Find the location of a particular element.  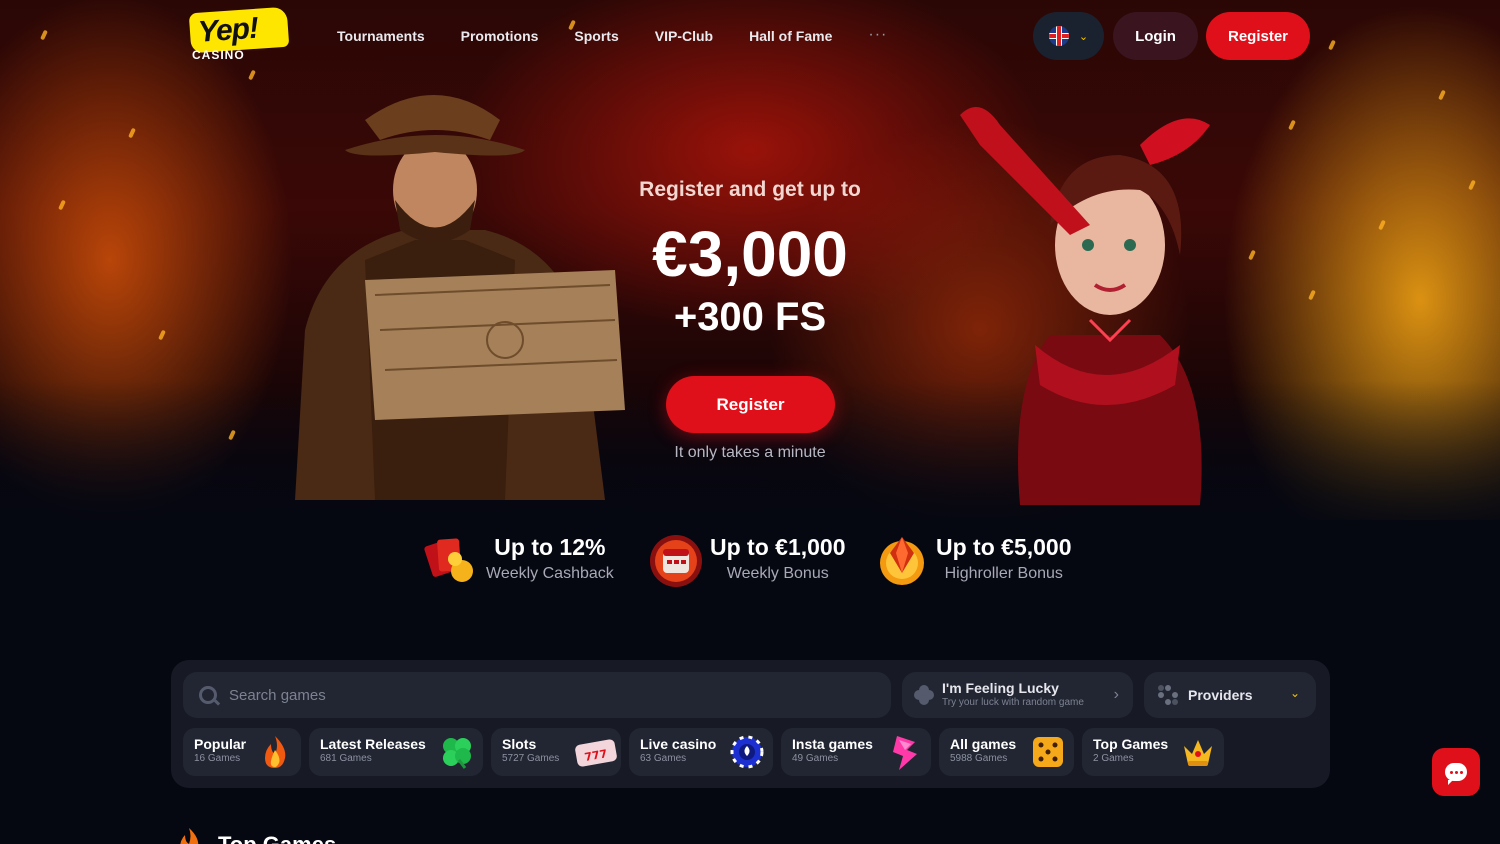

lightning-icon is located at coordinates (905, 753).